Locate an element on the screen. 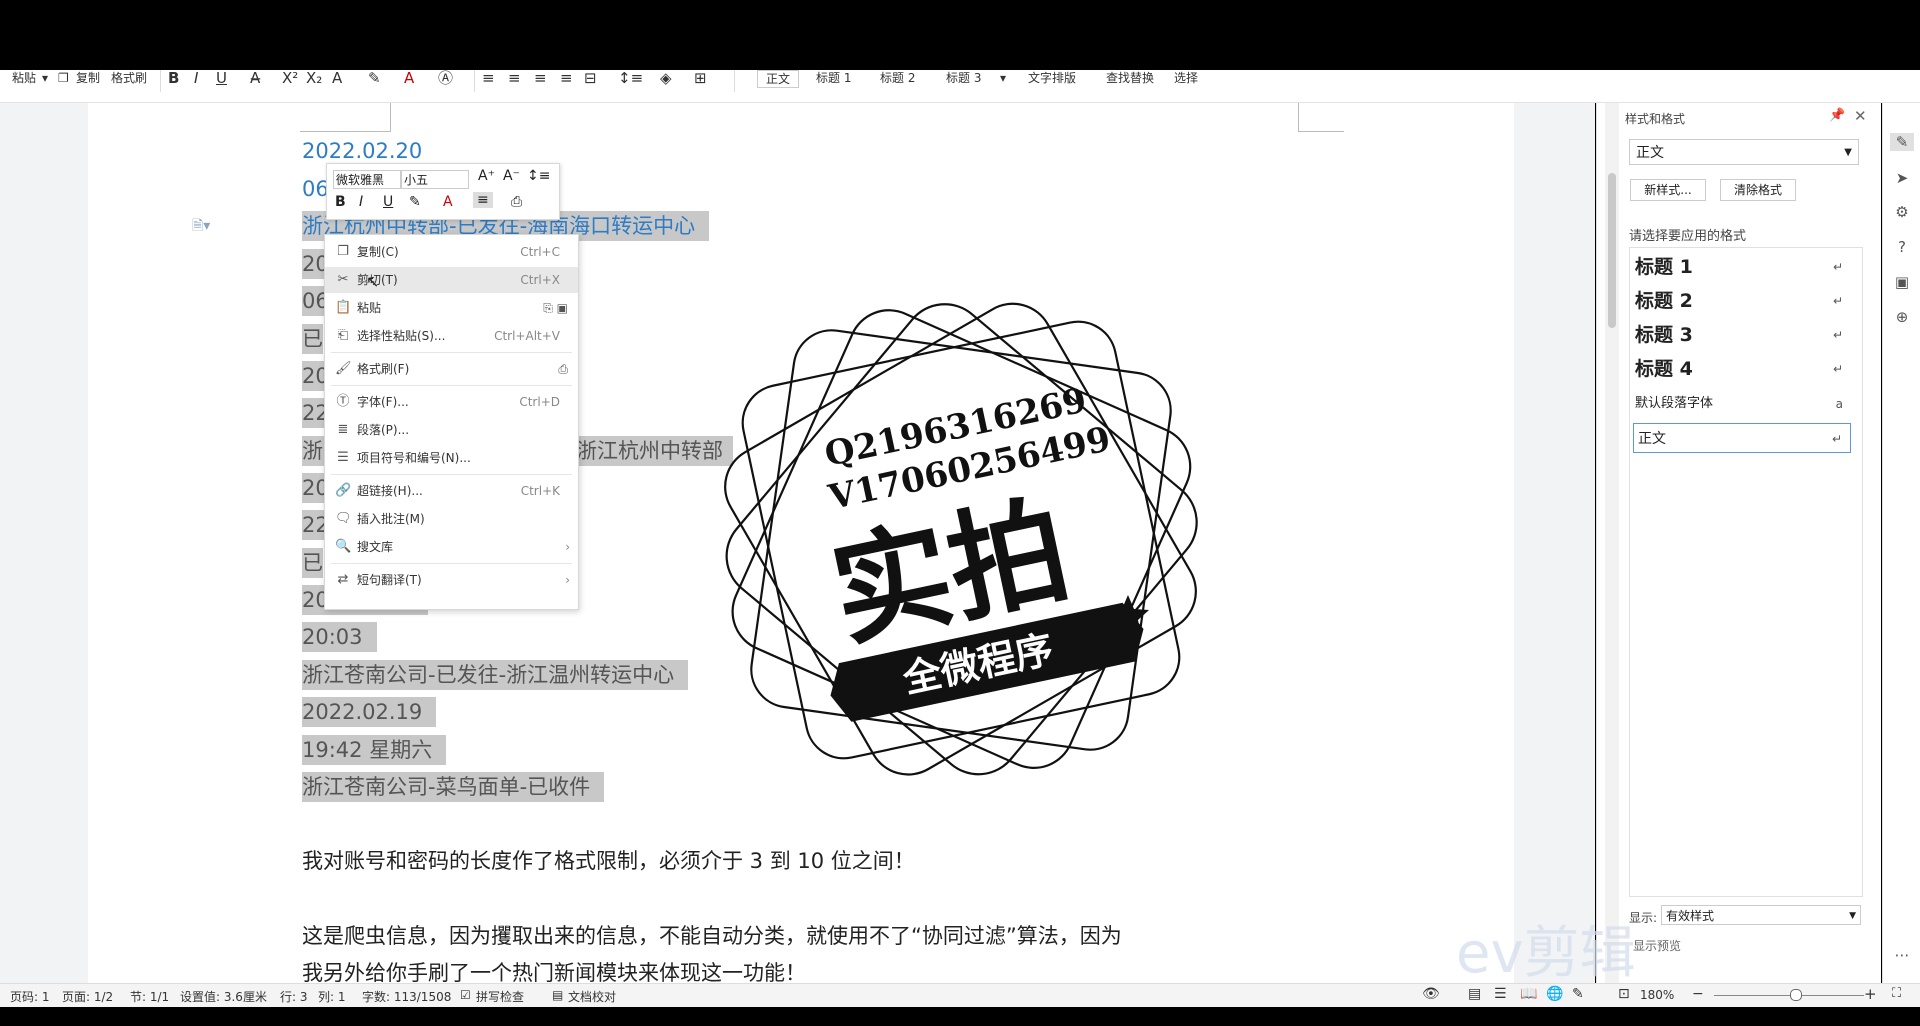  justify-icon: ≡ is located at coordinates (566, 78).